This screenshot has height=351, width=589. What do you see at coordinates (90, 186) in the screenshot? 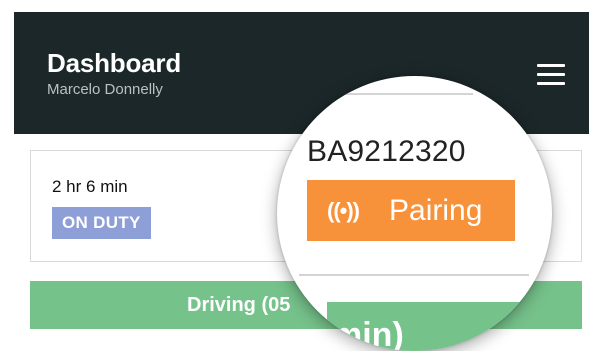
I see `duty-duration: 2 hr 6 min` at bounding box center [90, 186].